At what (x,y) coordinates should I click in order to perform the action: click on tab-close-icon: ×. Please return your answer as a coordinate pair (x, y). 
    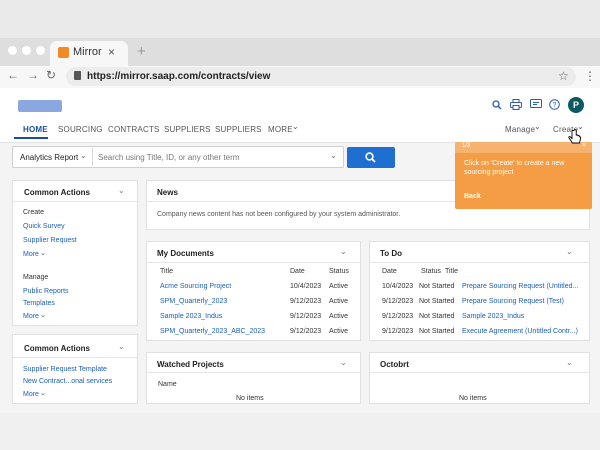
    Looking at the image, I should click on (111, 52).